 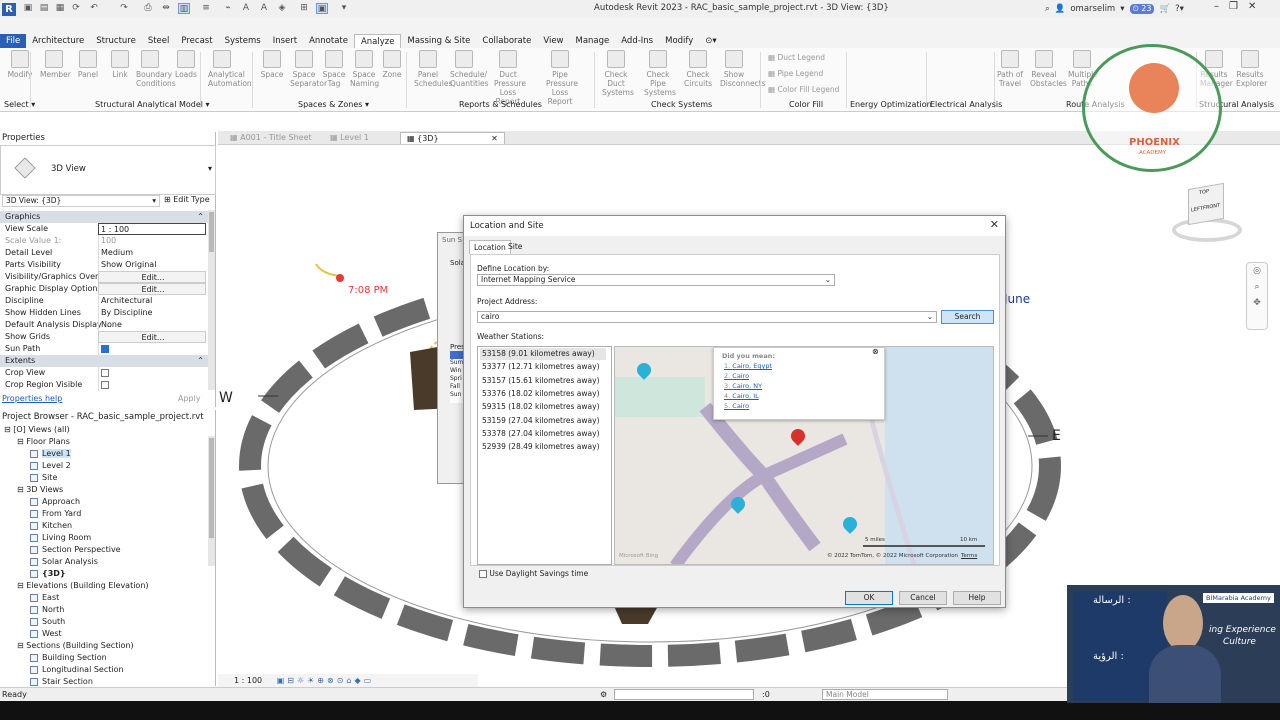 What do you see at coordinates (1206, 204) in the screenshot?
I see `viewcube-box: TOP FRONT LEFT` at bounding box center [1206, 204].